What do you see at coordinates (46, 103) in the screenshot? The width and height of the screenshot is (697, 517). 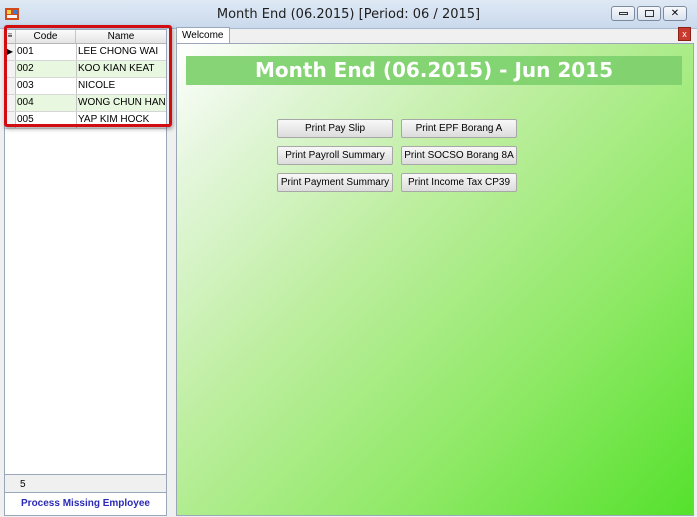 I see `cell-code: 004` at bounding box center [46, 103].